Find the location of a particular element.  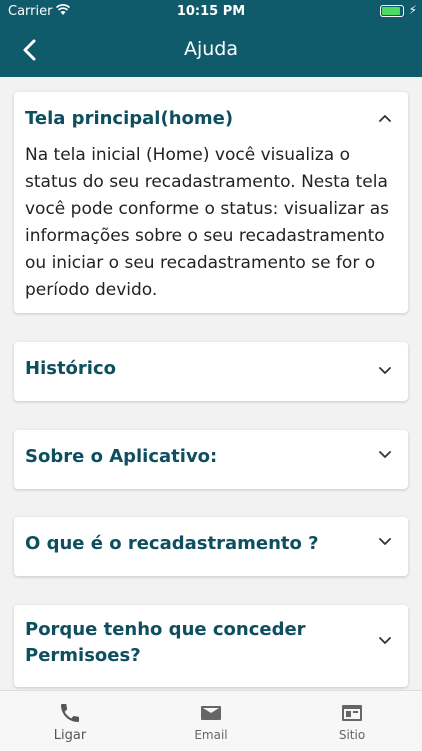

accordion-item-recadastramento: O que é o recadastramento ? is located at coordinates (211, 546).